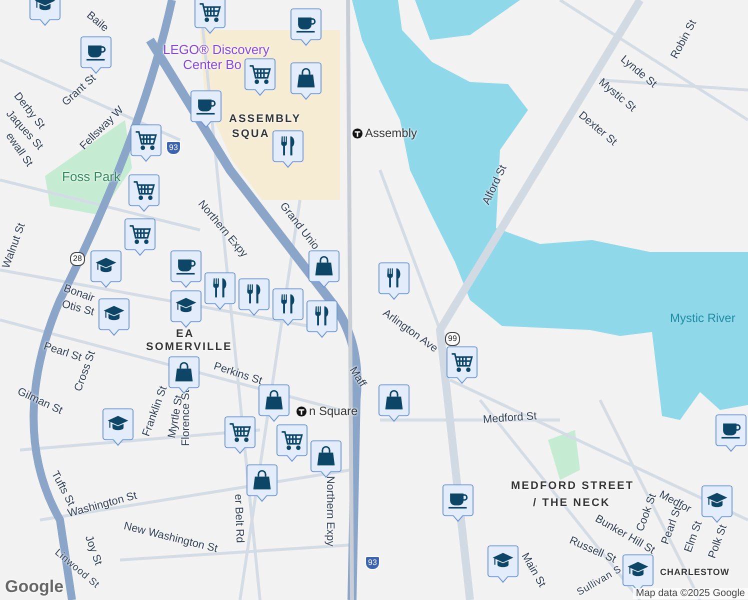 This screenshot has width=748, height=600. What do you see at coordinates (189, 347) in the screenshot?
I see `district-label: SOMERVILLE` at bounding box center [189, 347].